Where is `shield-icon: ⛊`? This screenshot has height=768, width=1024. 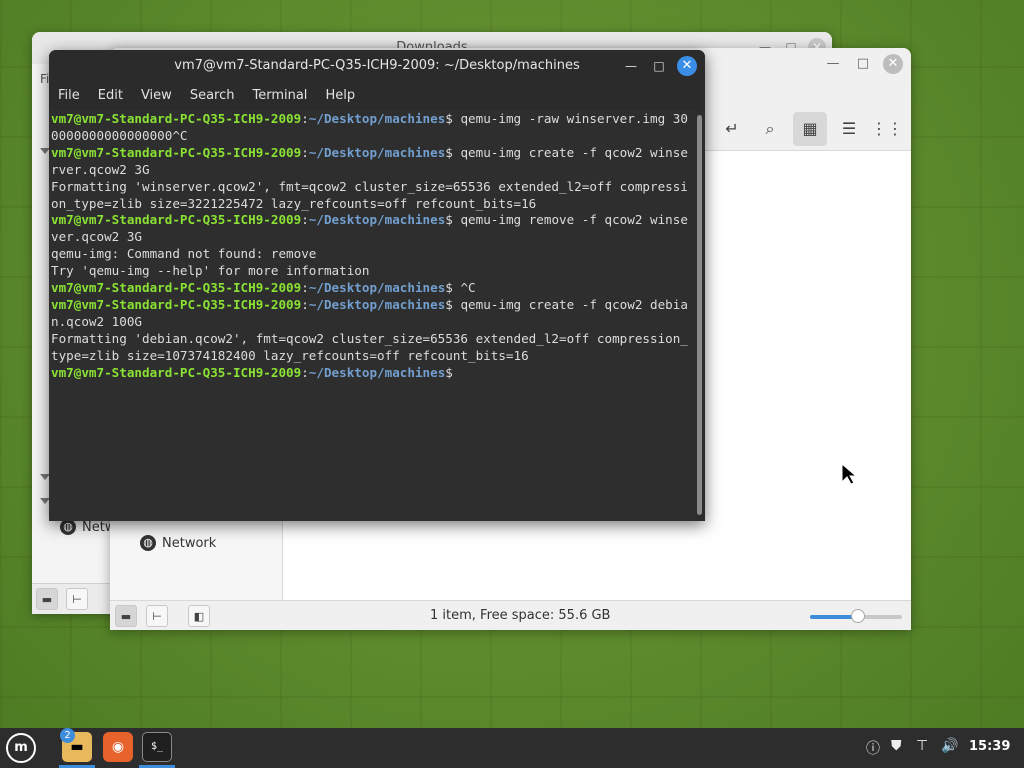 shield-icon: ⛊ is located at coordinates (896, 746).